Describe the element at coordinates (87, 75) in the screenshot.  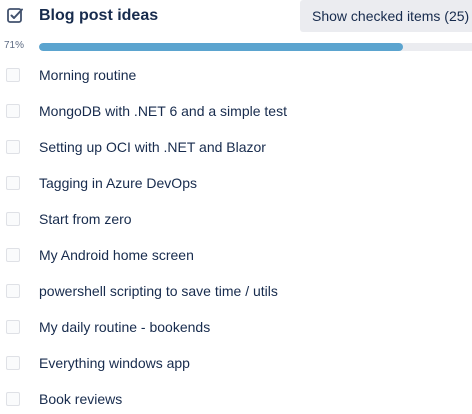
I see `item-label: Morning routine` at that location.